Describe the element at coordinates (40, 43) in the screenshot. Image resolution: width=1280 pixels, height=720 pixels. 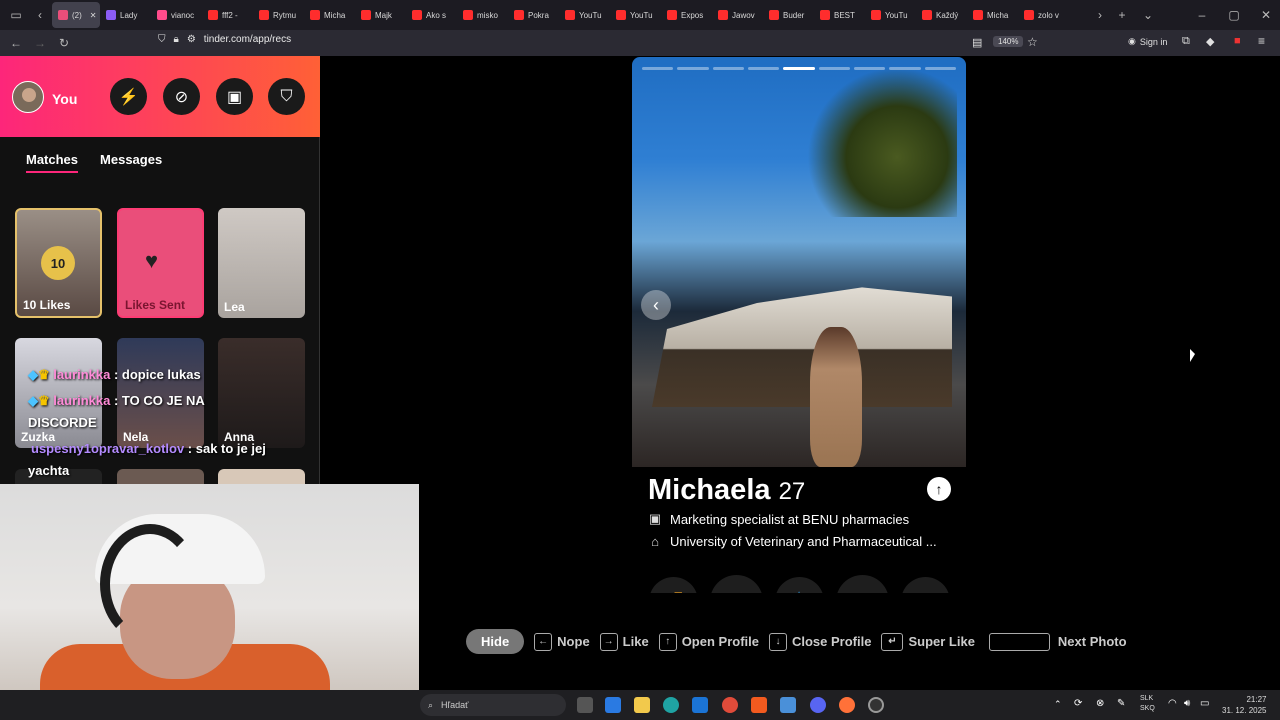
I see `forward-icon: →` at that location.